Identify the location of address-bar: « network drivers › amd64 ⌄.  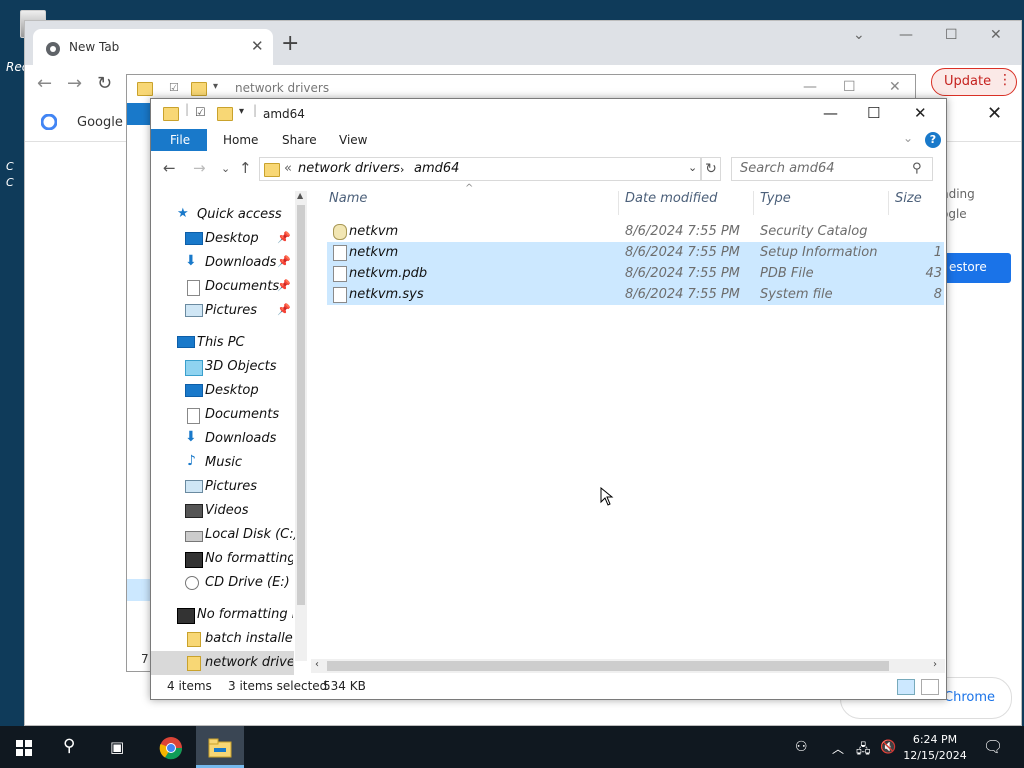
(480, 169).